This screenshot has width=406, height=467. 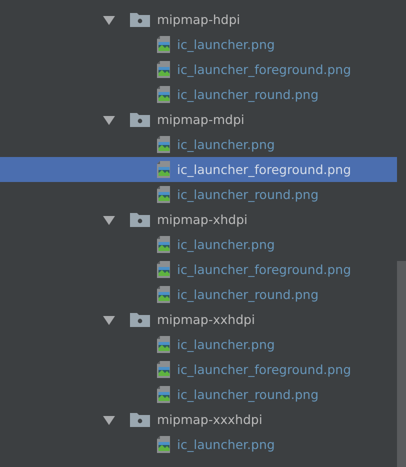 I want to click on folder-row: mipmap-hdpi, so click(x=198, y=19).